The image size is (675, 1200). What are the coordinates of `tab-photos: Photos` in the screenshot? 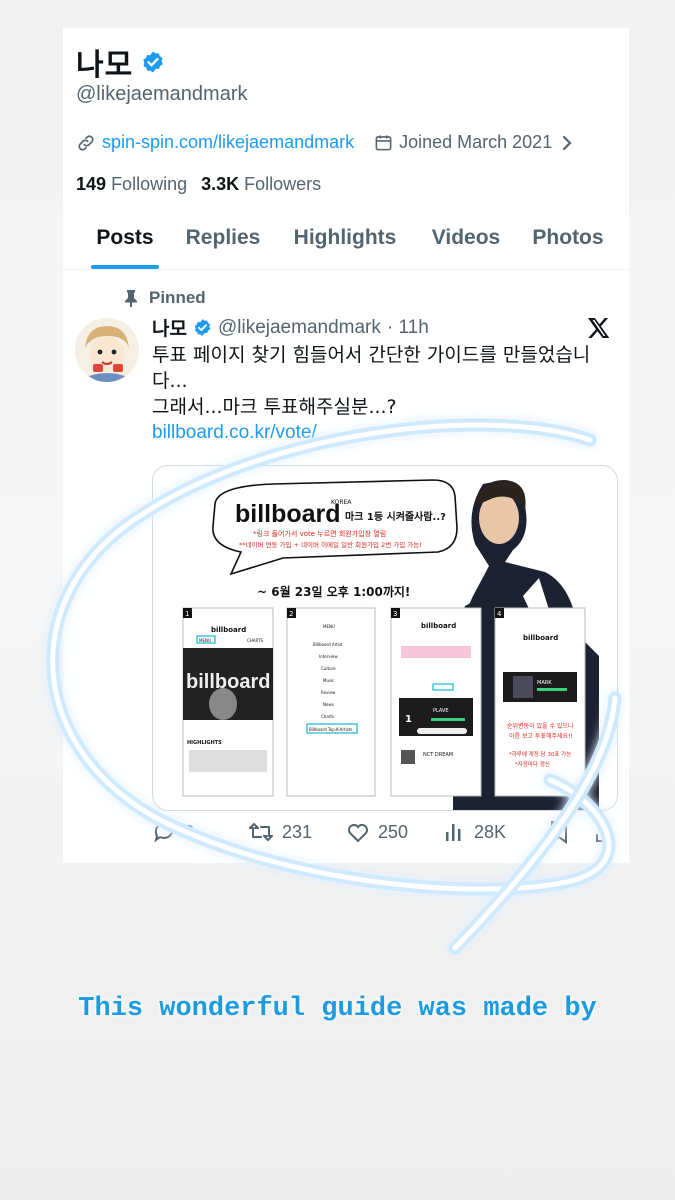 It's located at (568, 241).